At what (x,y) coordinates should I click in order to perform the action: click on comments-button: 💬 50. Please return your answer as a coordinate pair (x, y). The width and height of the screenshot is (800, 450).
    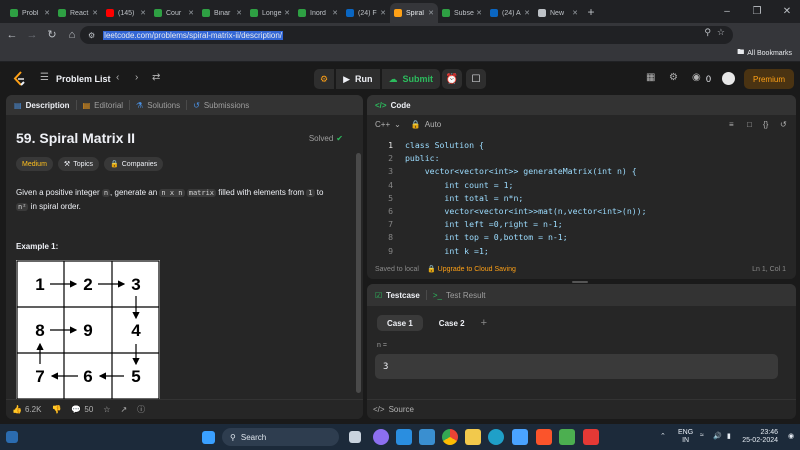
    Looking at the image, I should click on (82, 409).